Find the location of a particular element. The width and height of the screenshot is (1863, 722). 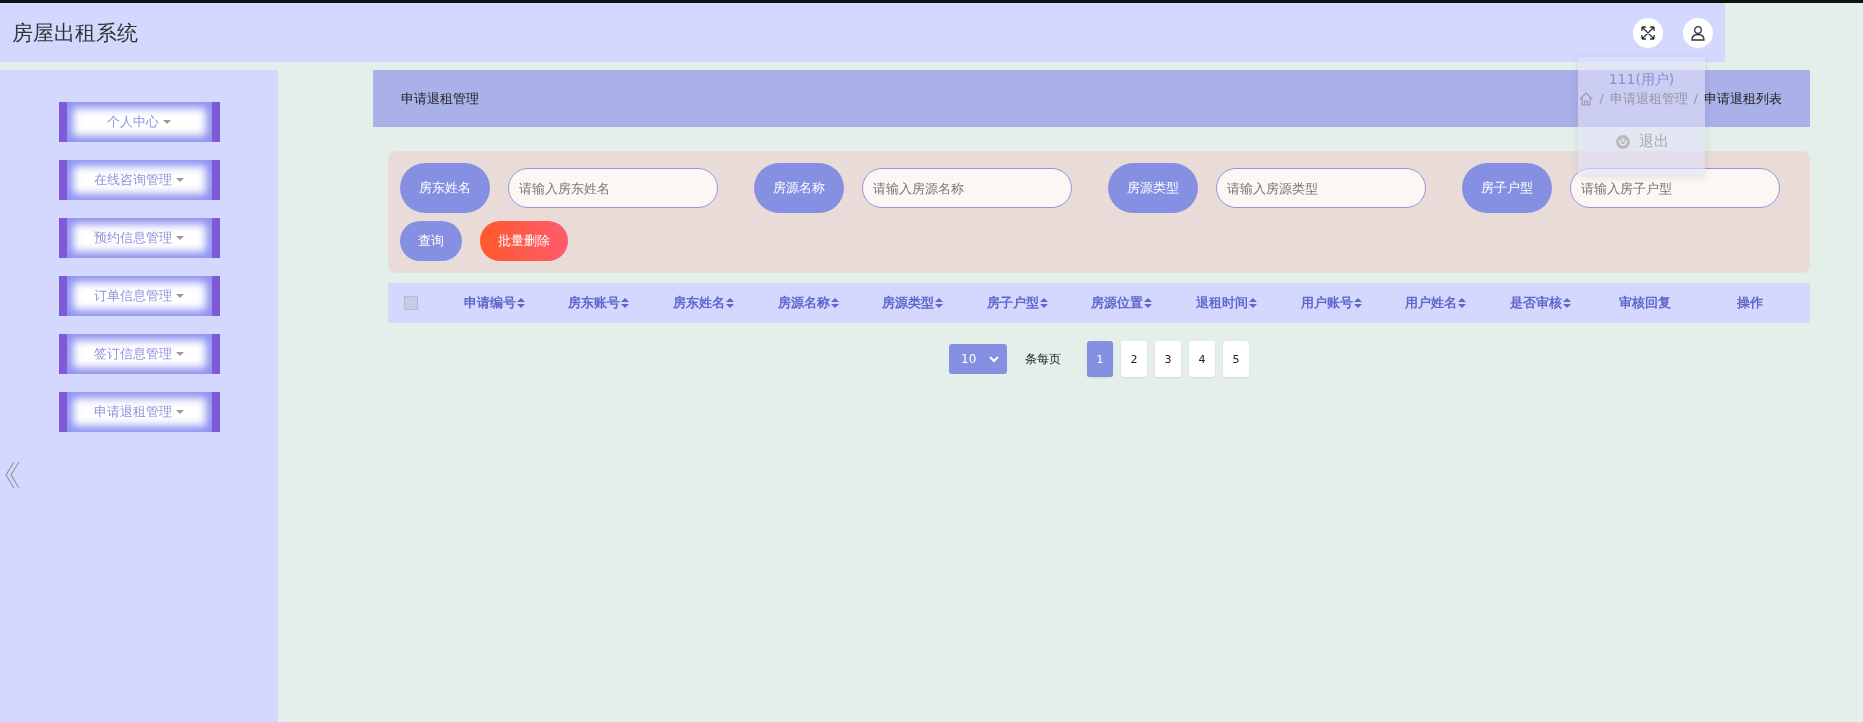

batch-delete-button: 批量删除 is located at coordinates (524, 241).